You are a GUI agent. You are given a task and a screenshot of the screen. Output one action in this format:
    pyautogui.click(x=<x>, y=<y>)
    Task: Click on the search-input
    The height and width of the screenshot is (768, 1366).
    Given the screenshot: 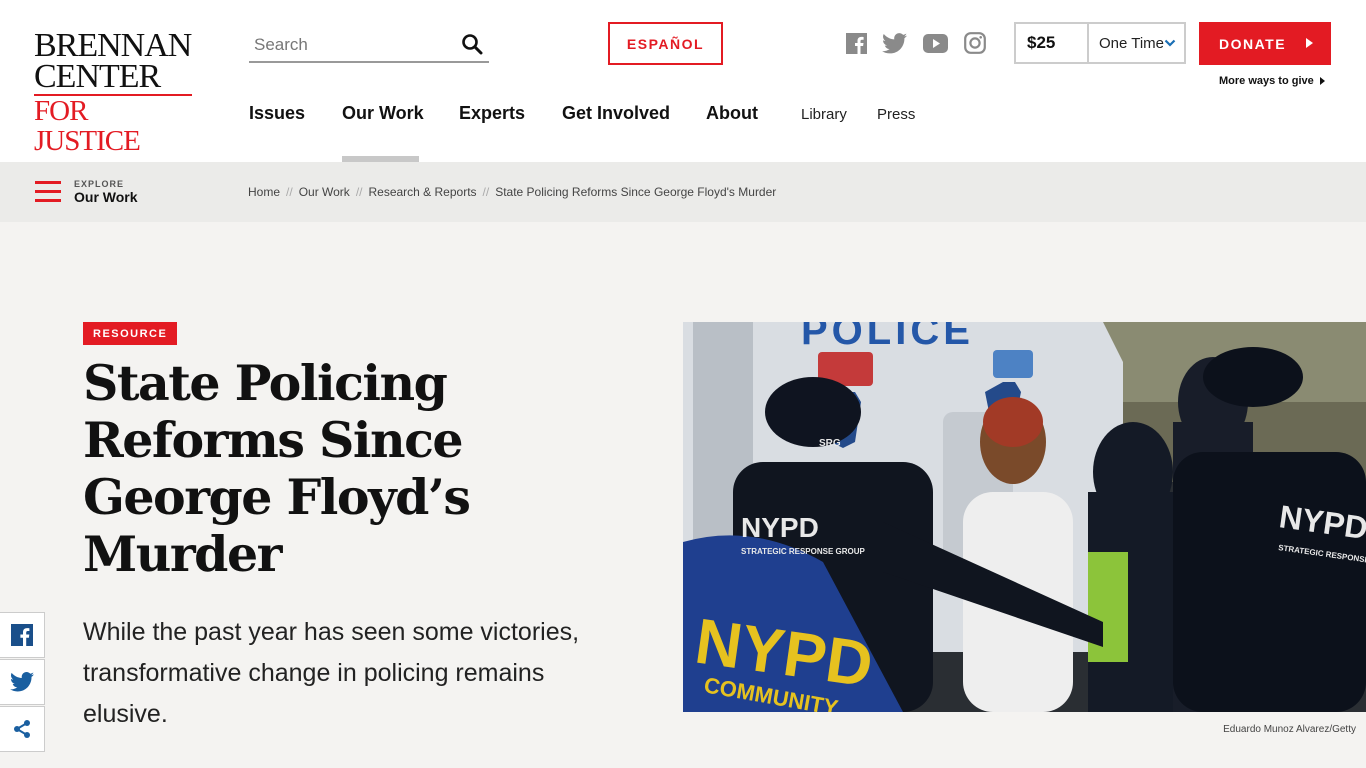 What is the action you would take?
    pyautogui.click(x=349, y=45)
    